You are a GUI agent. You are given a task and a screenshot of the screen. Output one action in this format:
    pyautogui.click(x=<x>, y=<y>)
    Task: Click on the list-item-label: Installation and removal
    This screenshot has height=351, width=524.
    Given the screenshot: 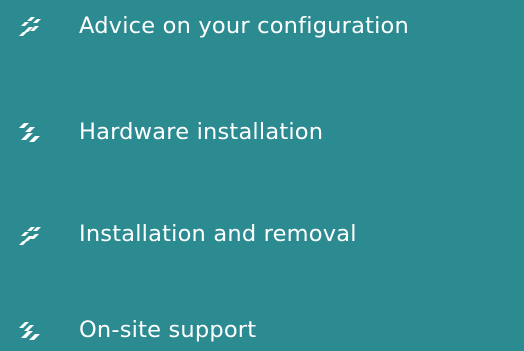 What is the action you would take?
    pyautogui.click(x=218, y=234)
    